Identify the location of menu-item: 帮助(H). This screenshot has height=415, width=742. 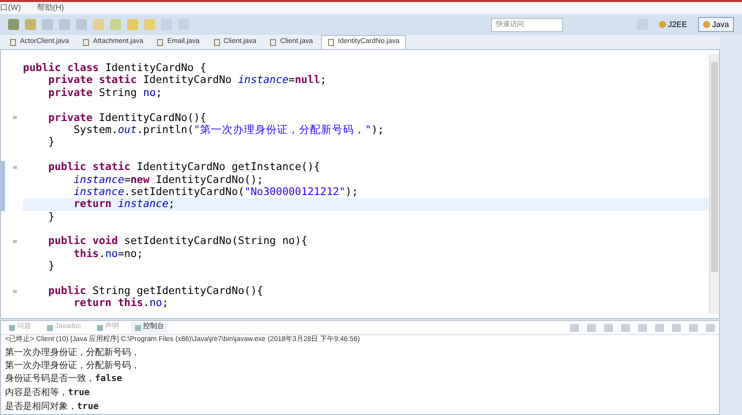
(50, 8).